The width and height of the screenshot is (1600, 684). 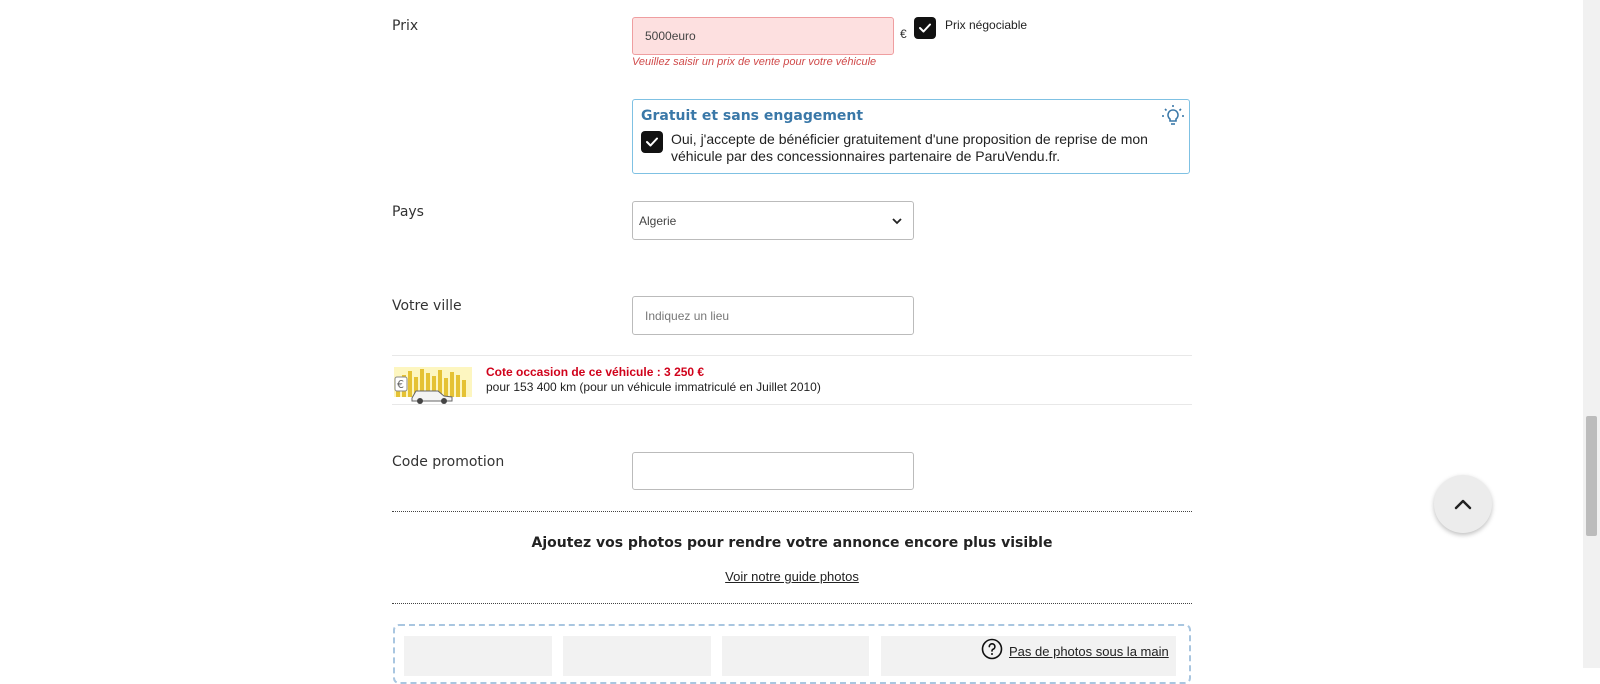 I want to click on scrollbar-track, so click(x=1591, y=334).